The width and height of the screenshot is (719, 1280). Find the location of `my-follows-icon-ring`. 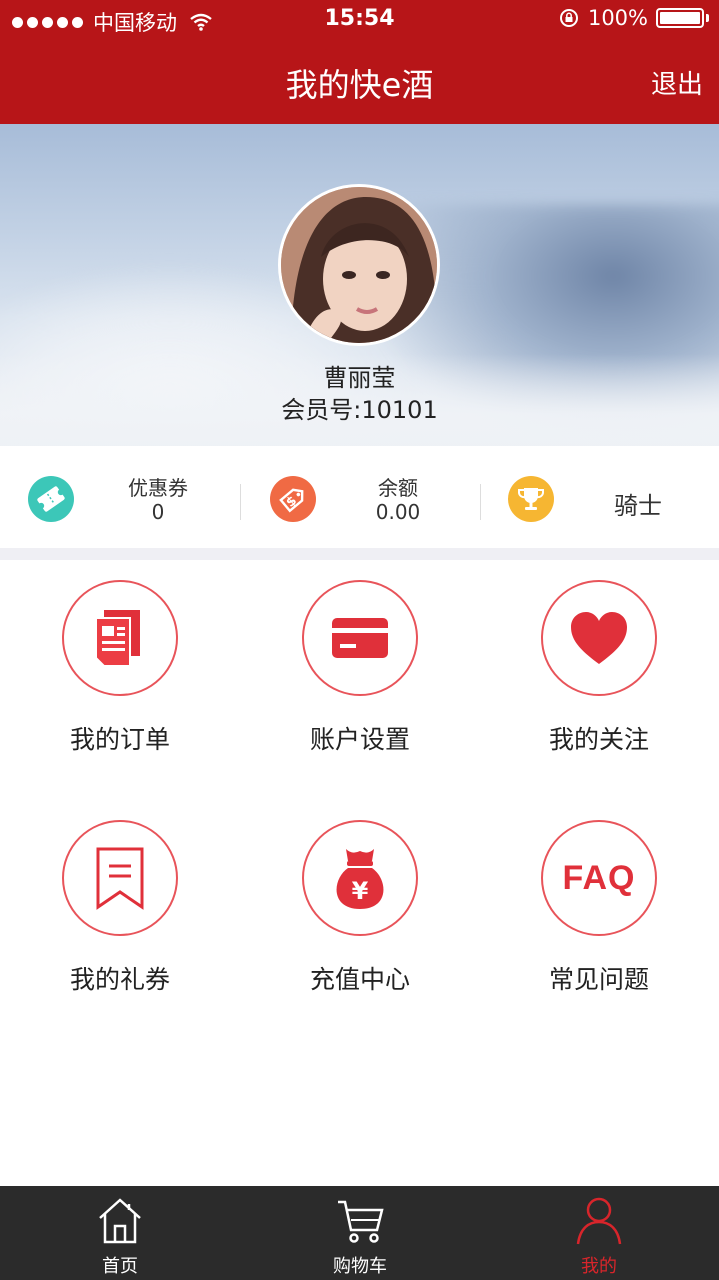

my-follows-icon-ring is located at coordinates (599, 638).